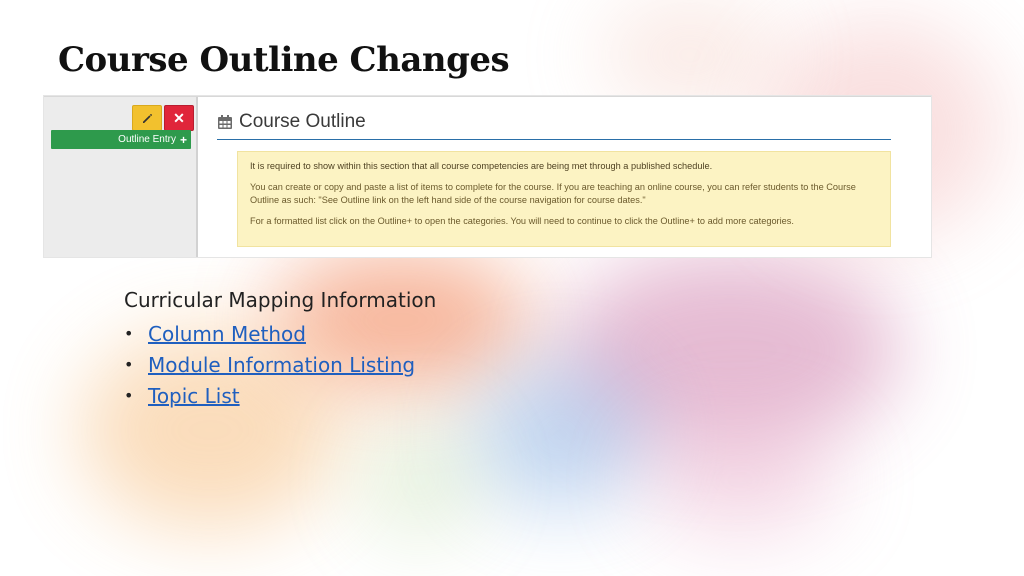 The width and height of the screenshot is (1024, 576). Describe the element at coordinates (302, 121) in the screenshot. I see `course-outline-heading: Course Outline` at that location.